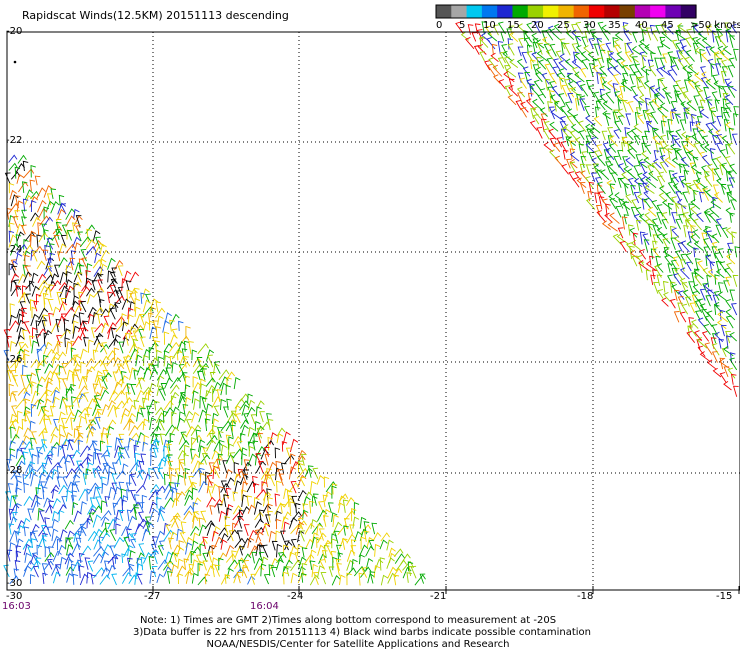 The image size is (740, 650). Describe the element at coordinates (14, 583) in the screenshot. I see `lat-label: -30` at that location.